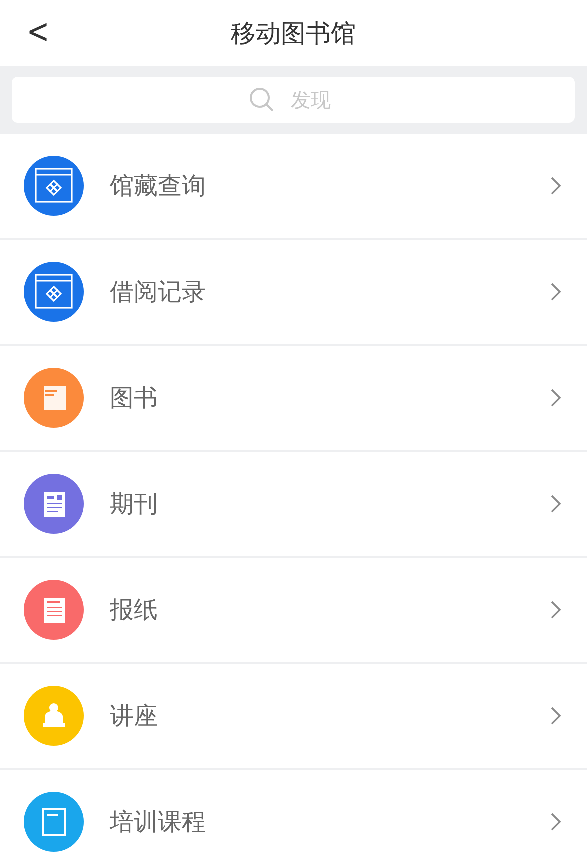  Describe the element at coordinates (293, 293) in the screenshot. I see `menu-item: 借阅记录` at that location.